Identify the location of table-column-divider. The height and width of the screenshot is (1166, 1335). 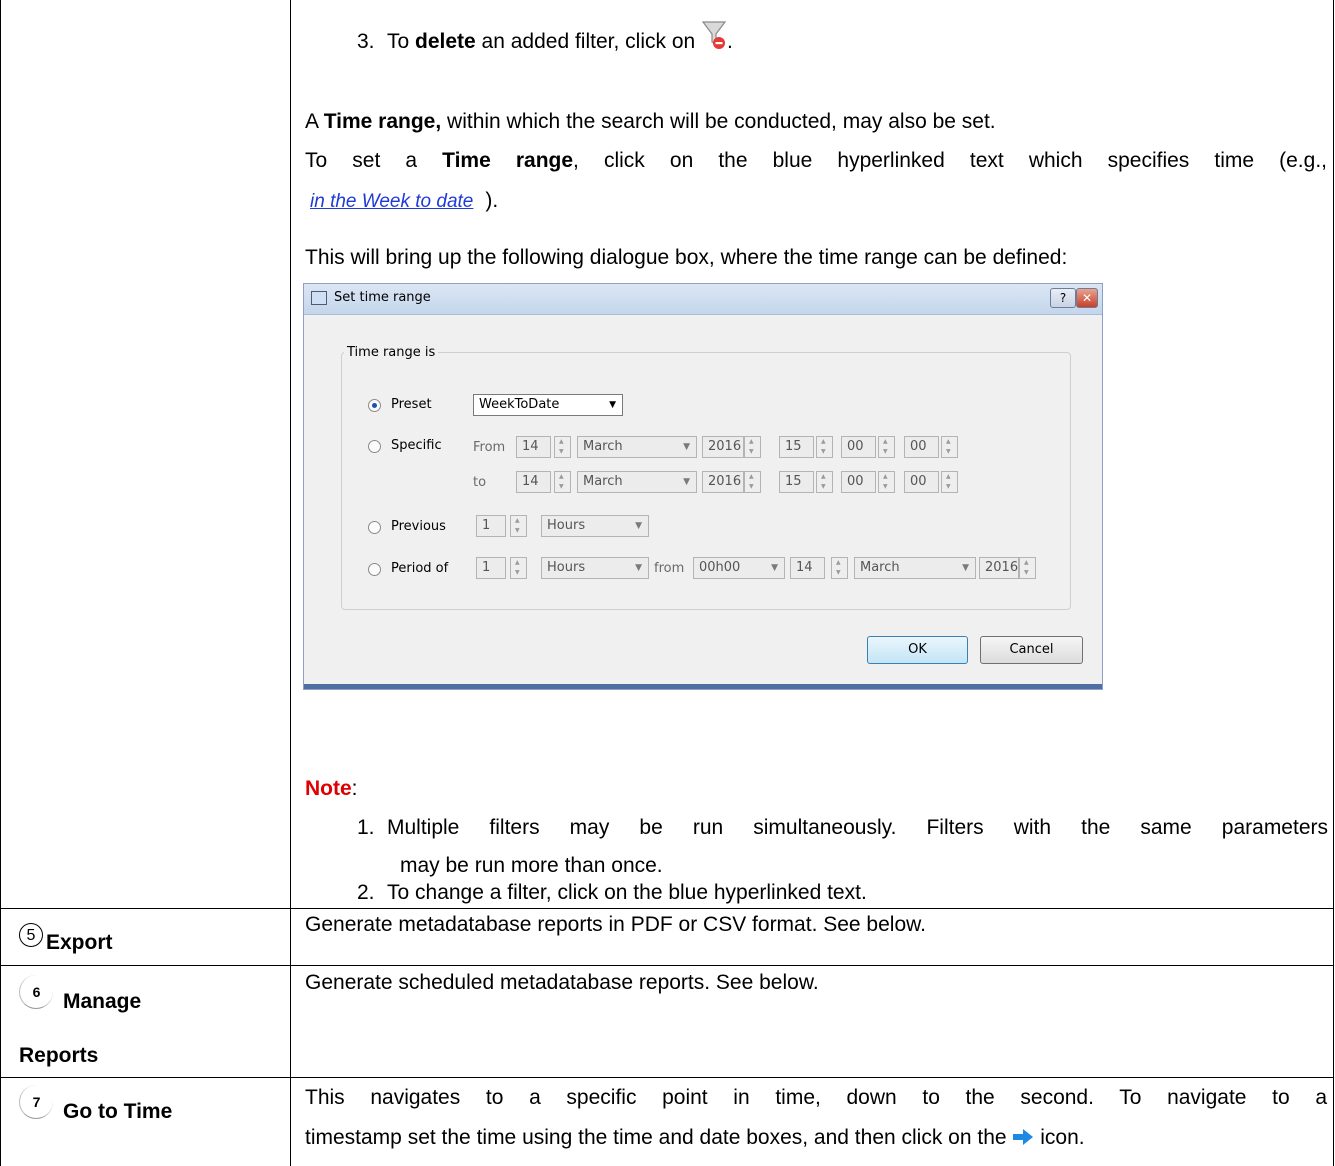
(290, 583).